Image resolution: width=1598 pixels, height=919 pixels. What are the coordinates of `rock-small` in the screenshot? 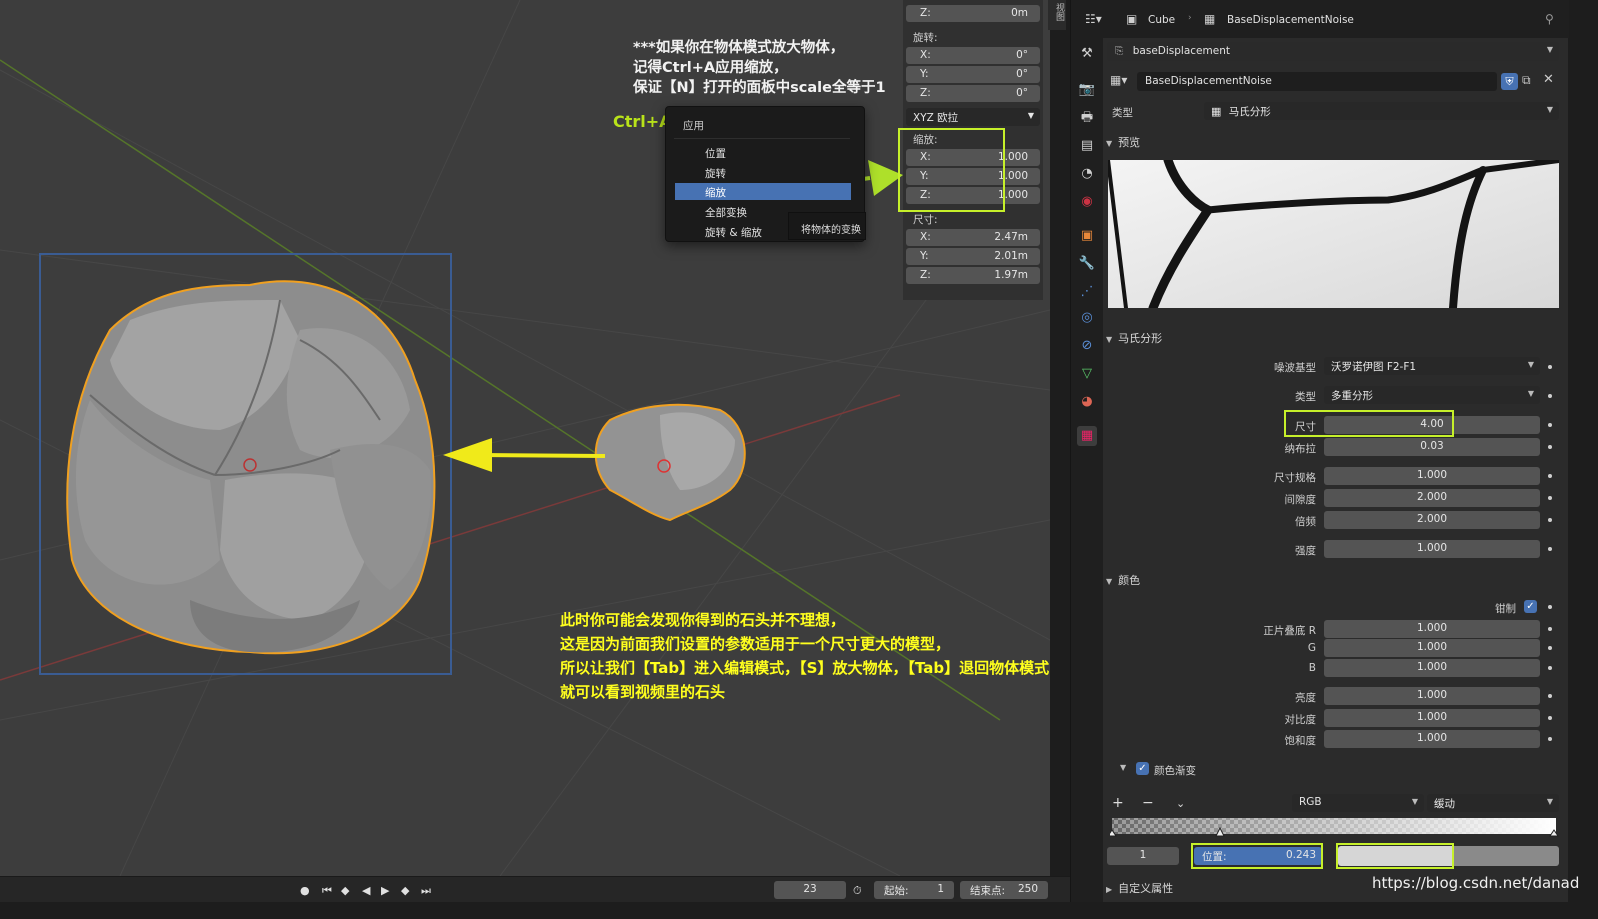 It's located at (670, 462).